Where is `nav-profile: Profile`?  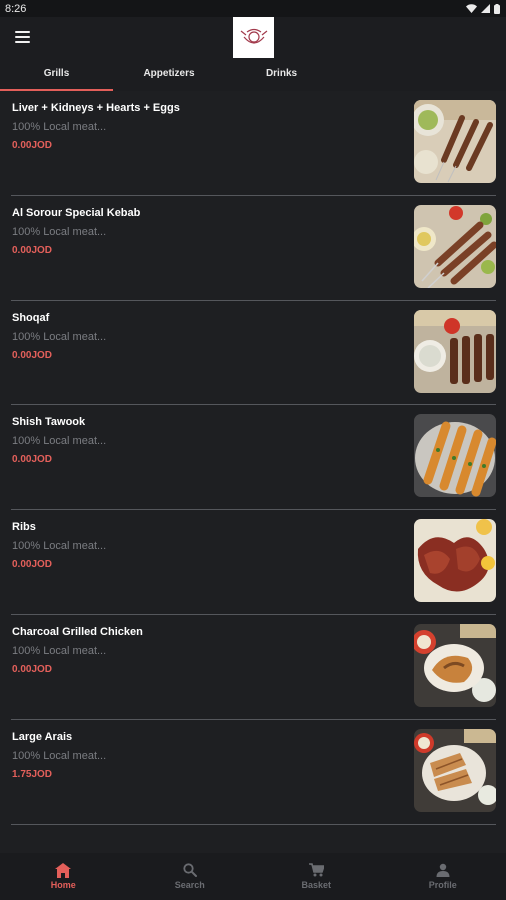 nav-profile: Profile is located at coordinates (443, 876).